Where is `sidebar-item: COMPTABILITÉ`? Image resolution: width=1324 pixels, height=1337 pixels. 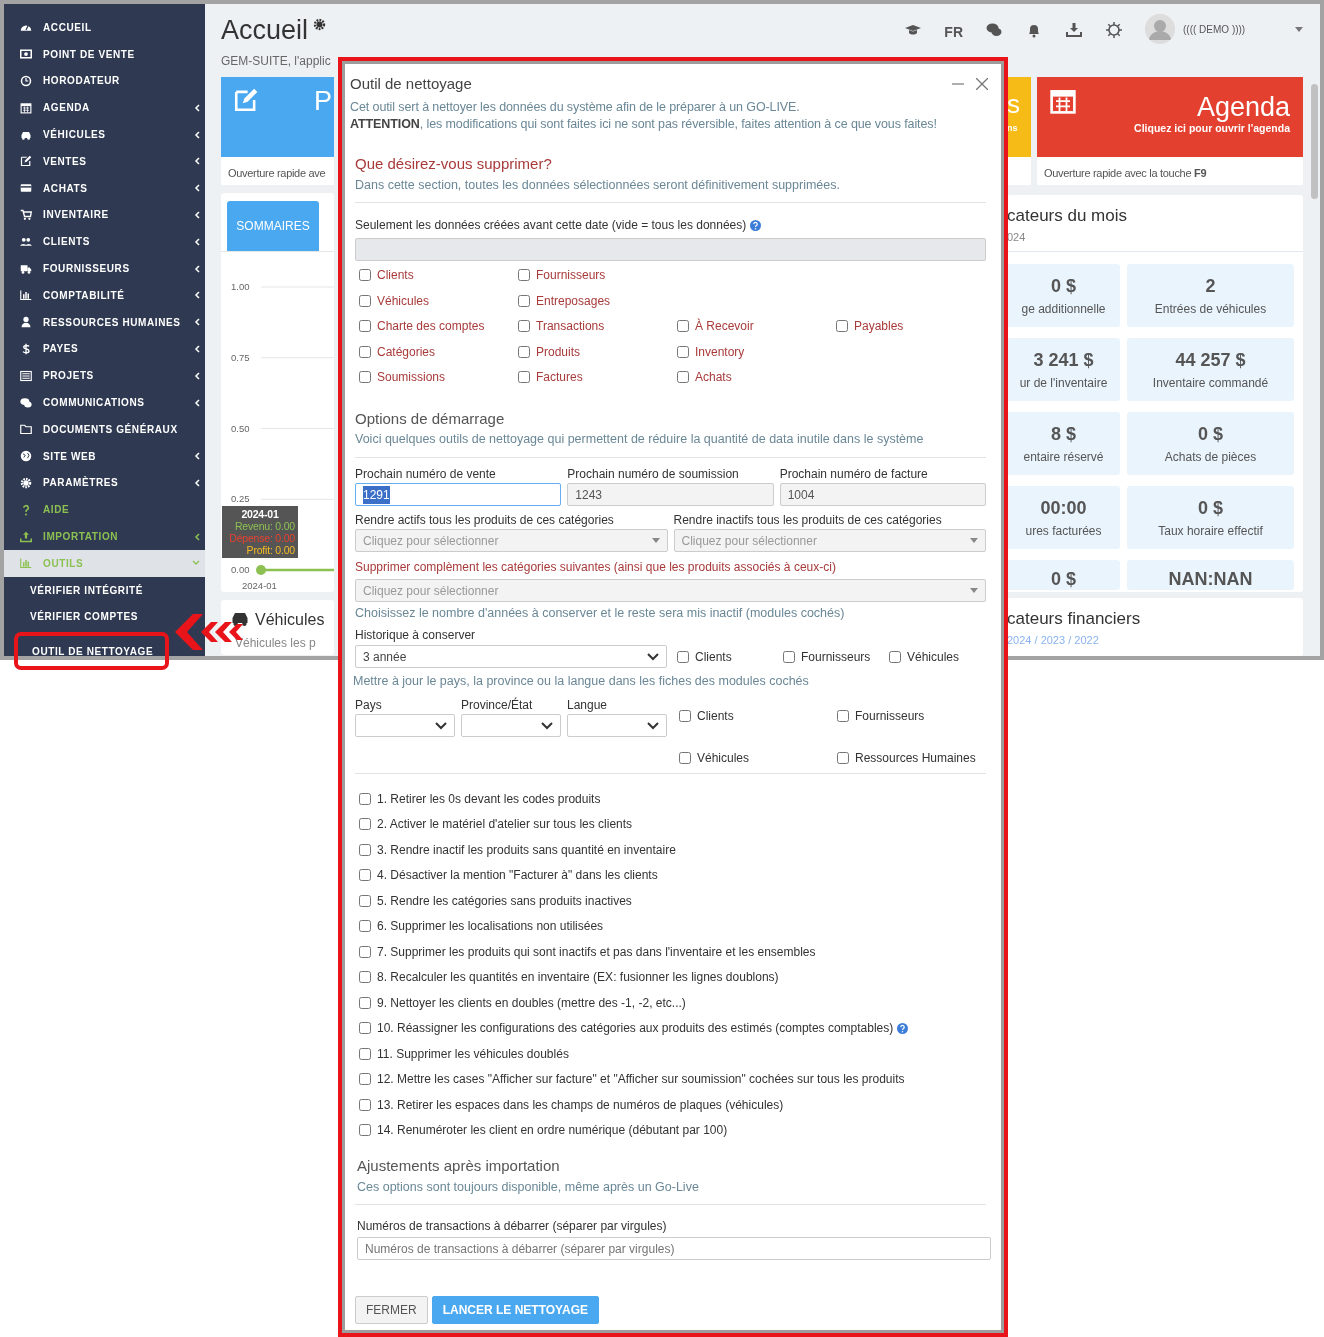
sidebar-item: COMPTABILITÉ is located at coordinates (104, 295).